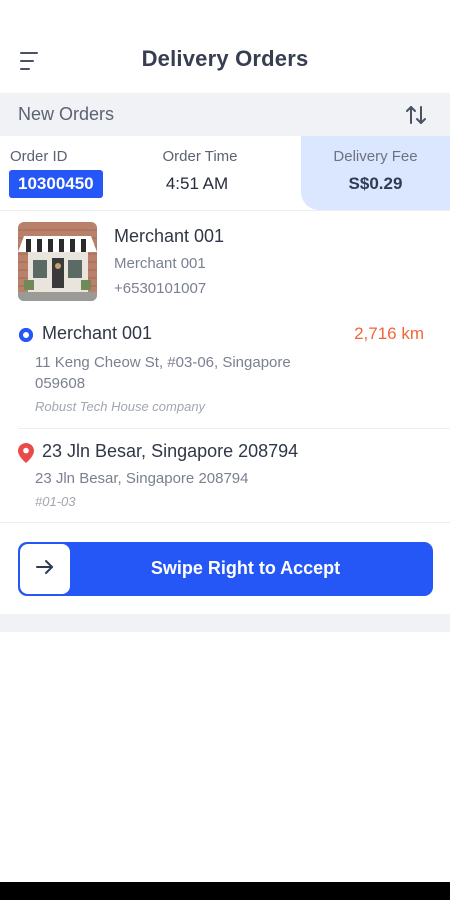 The width and height of the screenshot is (450, 900). What do you see at coordinates (245, 568) in the screenshot?
I see `swipe-label: Swipe Right to Accept` at bounding box center [245, 568].